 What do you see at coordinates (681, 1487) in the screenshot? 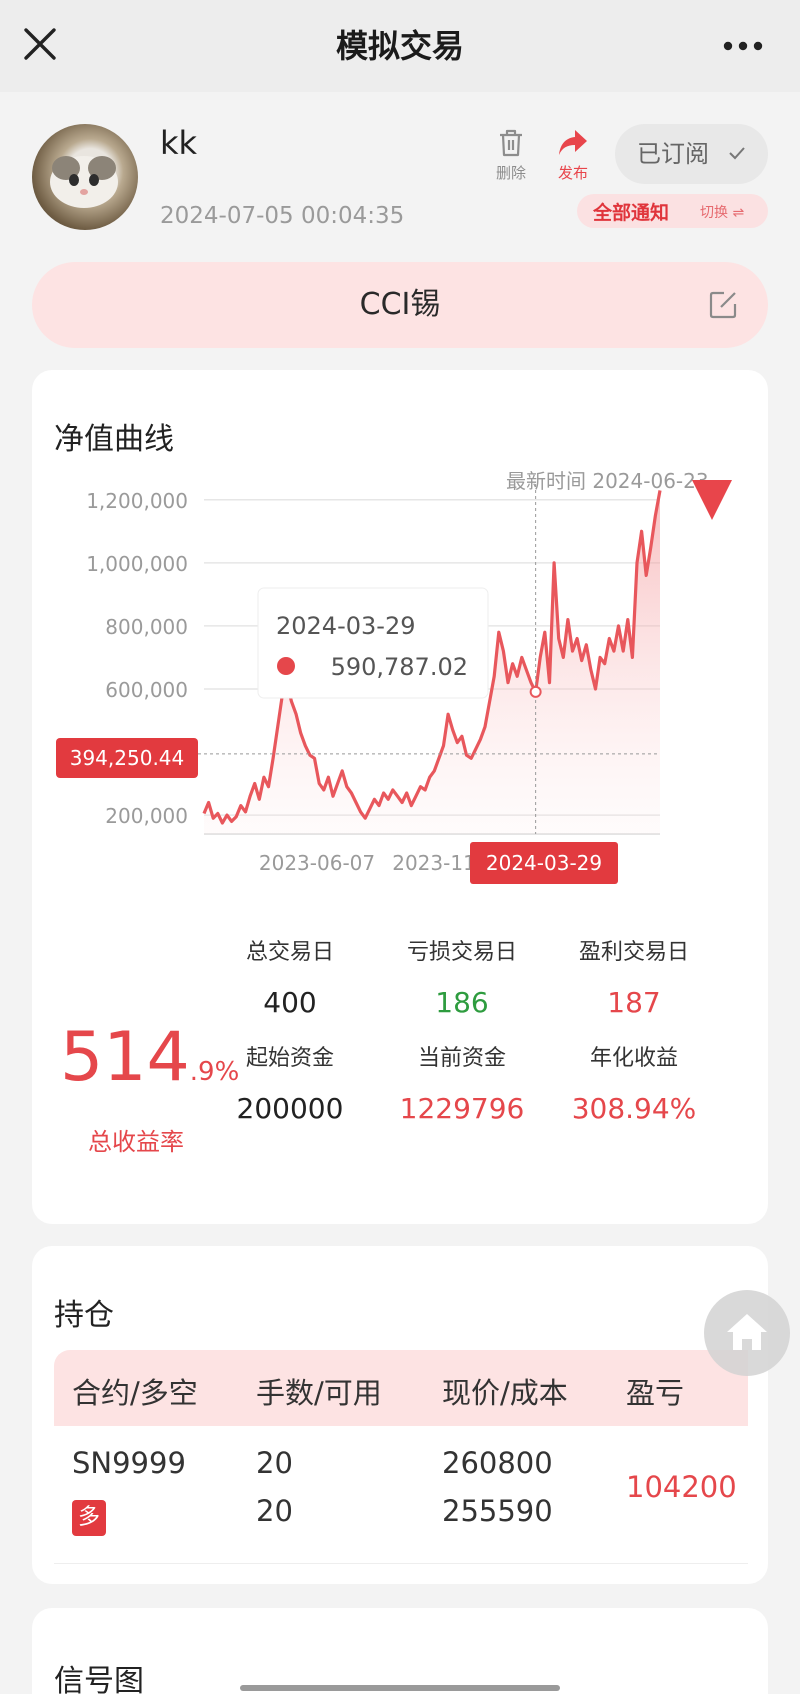
I see `pnl-value: 104200` at bounding box center [681, 1487].